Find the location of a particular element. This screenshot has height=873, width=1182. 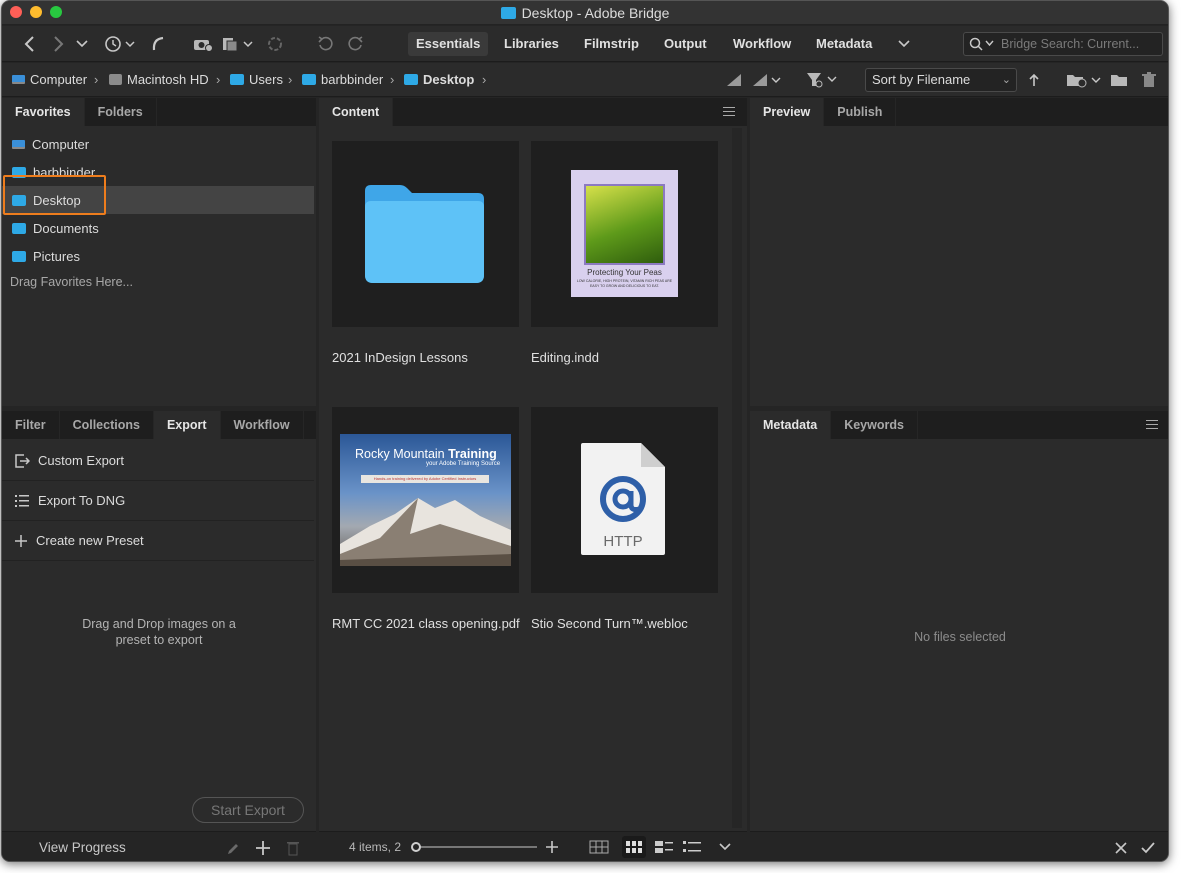

stack-icon is located at coordinates (238, 45).